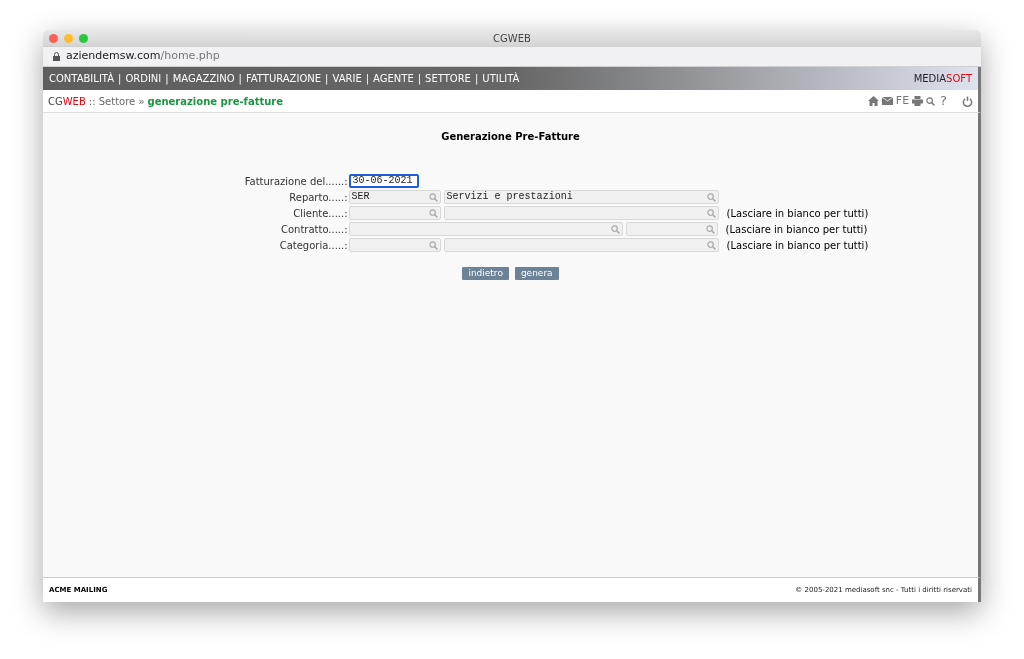  What do you see at coordinates (383, 181) in the screenshot?
I see `input-field: 30-06-2021` at bounding box center [383, 181].